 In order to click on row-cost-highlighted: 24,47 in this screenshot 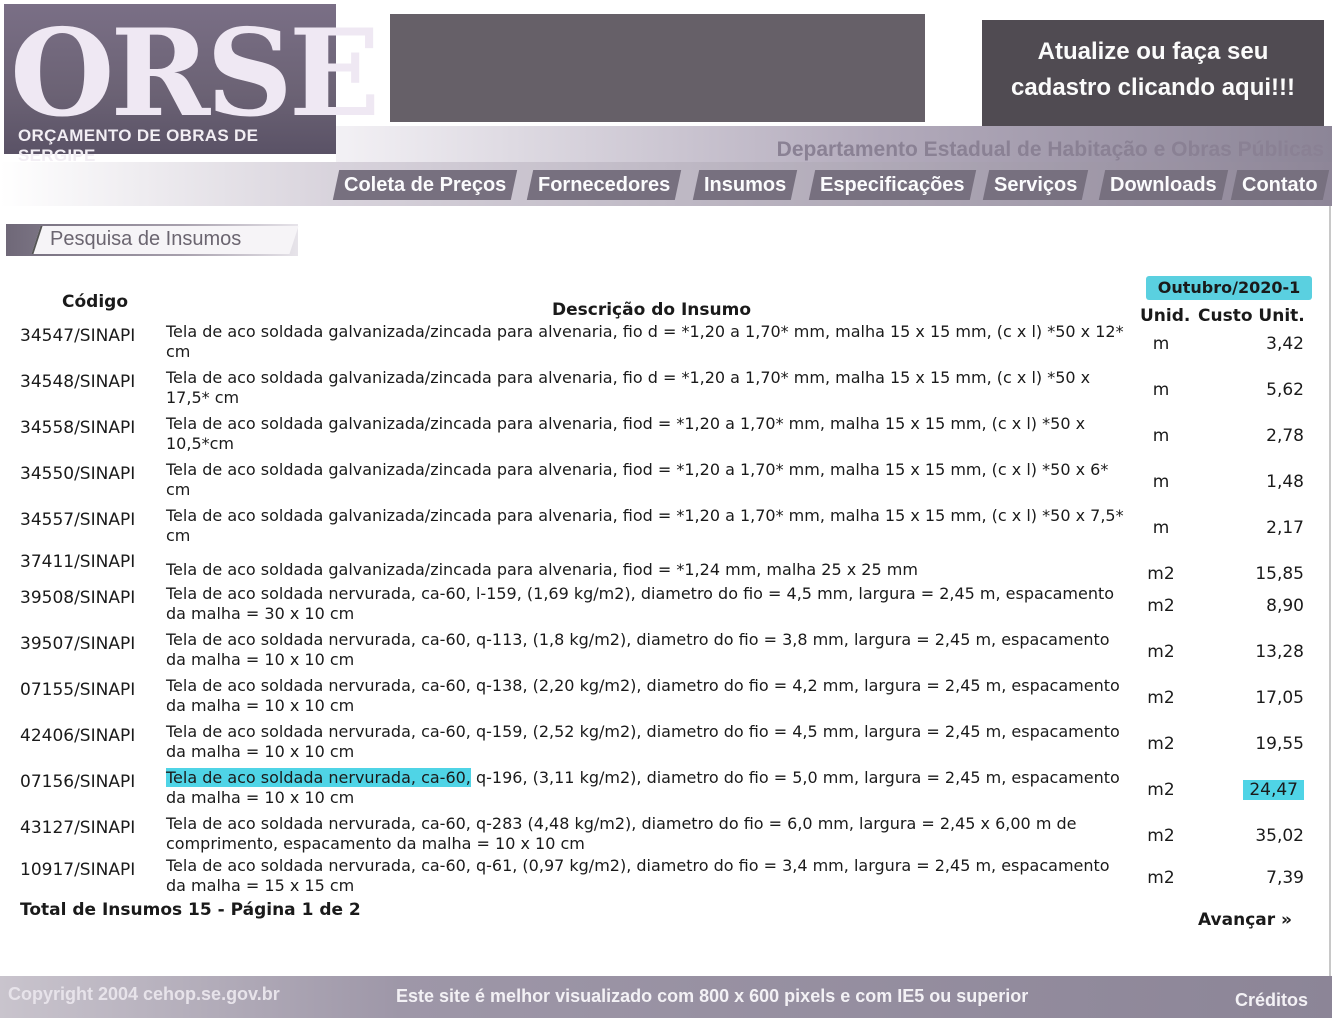, I will do `click(1252, 790)`.